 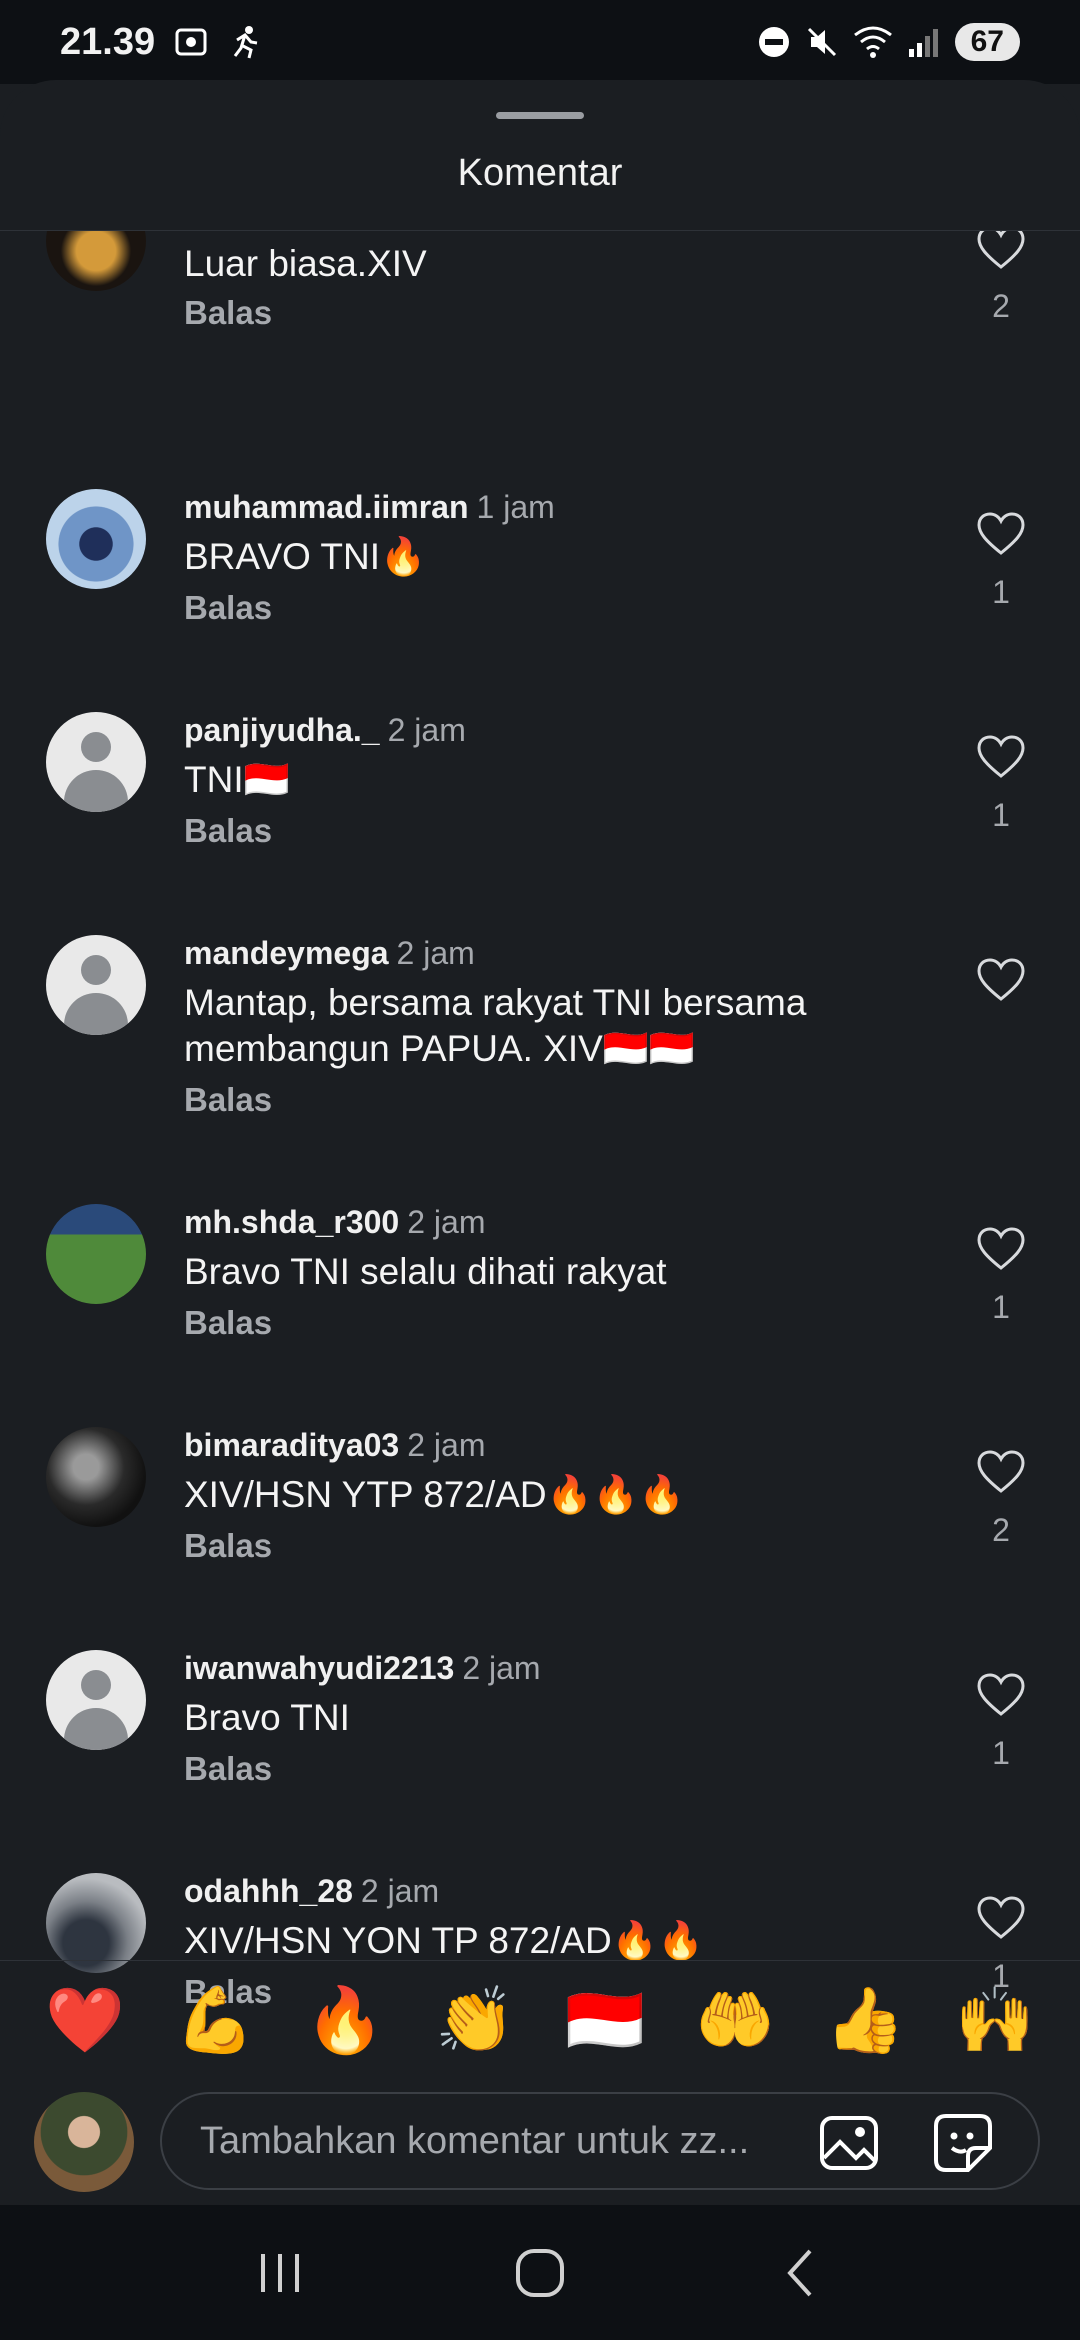 What do you see at coordinates (291, 1445) in the screenshot?
I see `username: bimaraditya03` at bounding box center [291, 1445].